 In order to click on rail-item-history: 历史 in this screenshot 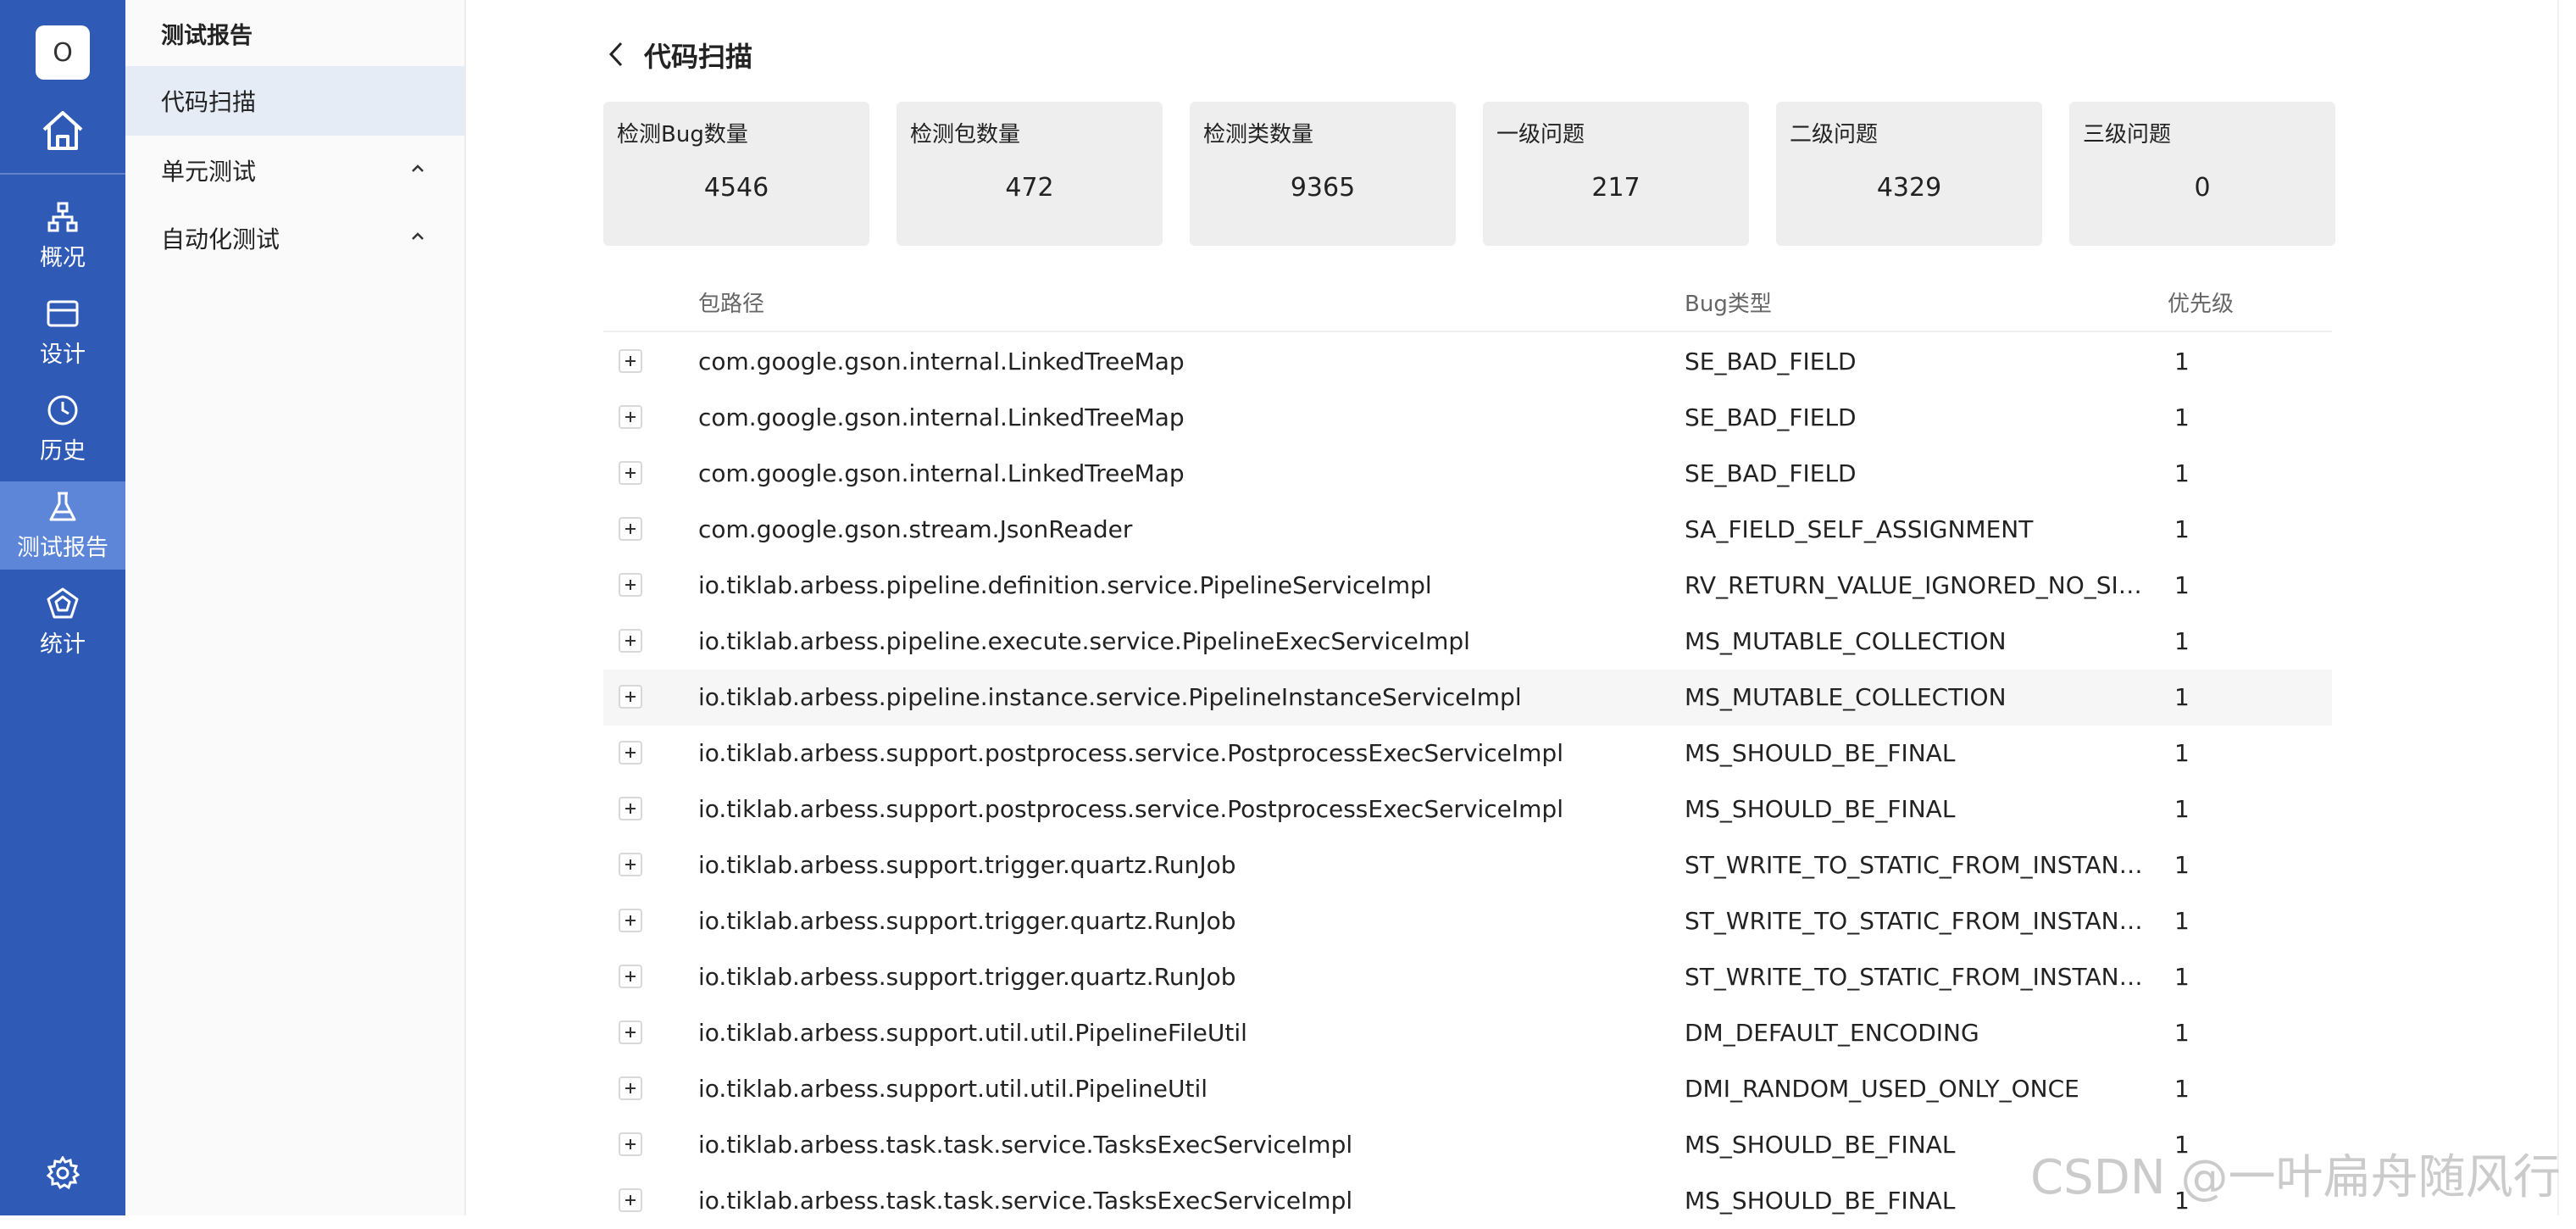, I will do `click(62, 429)`.